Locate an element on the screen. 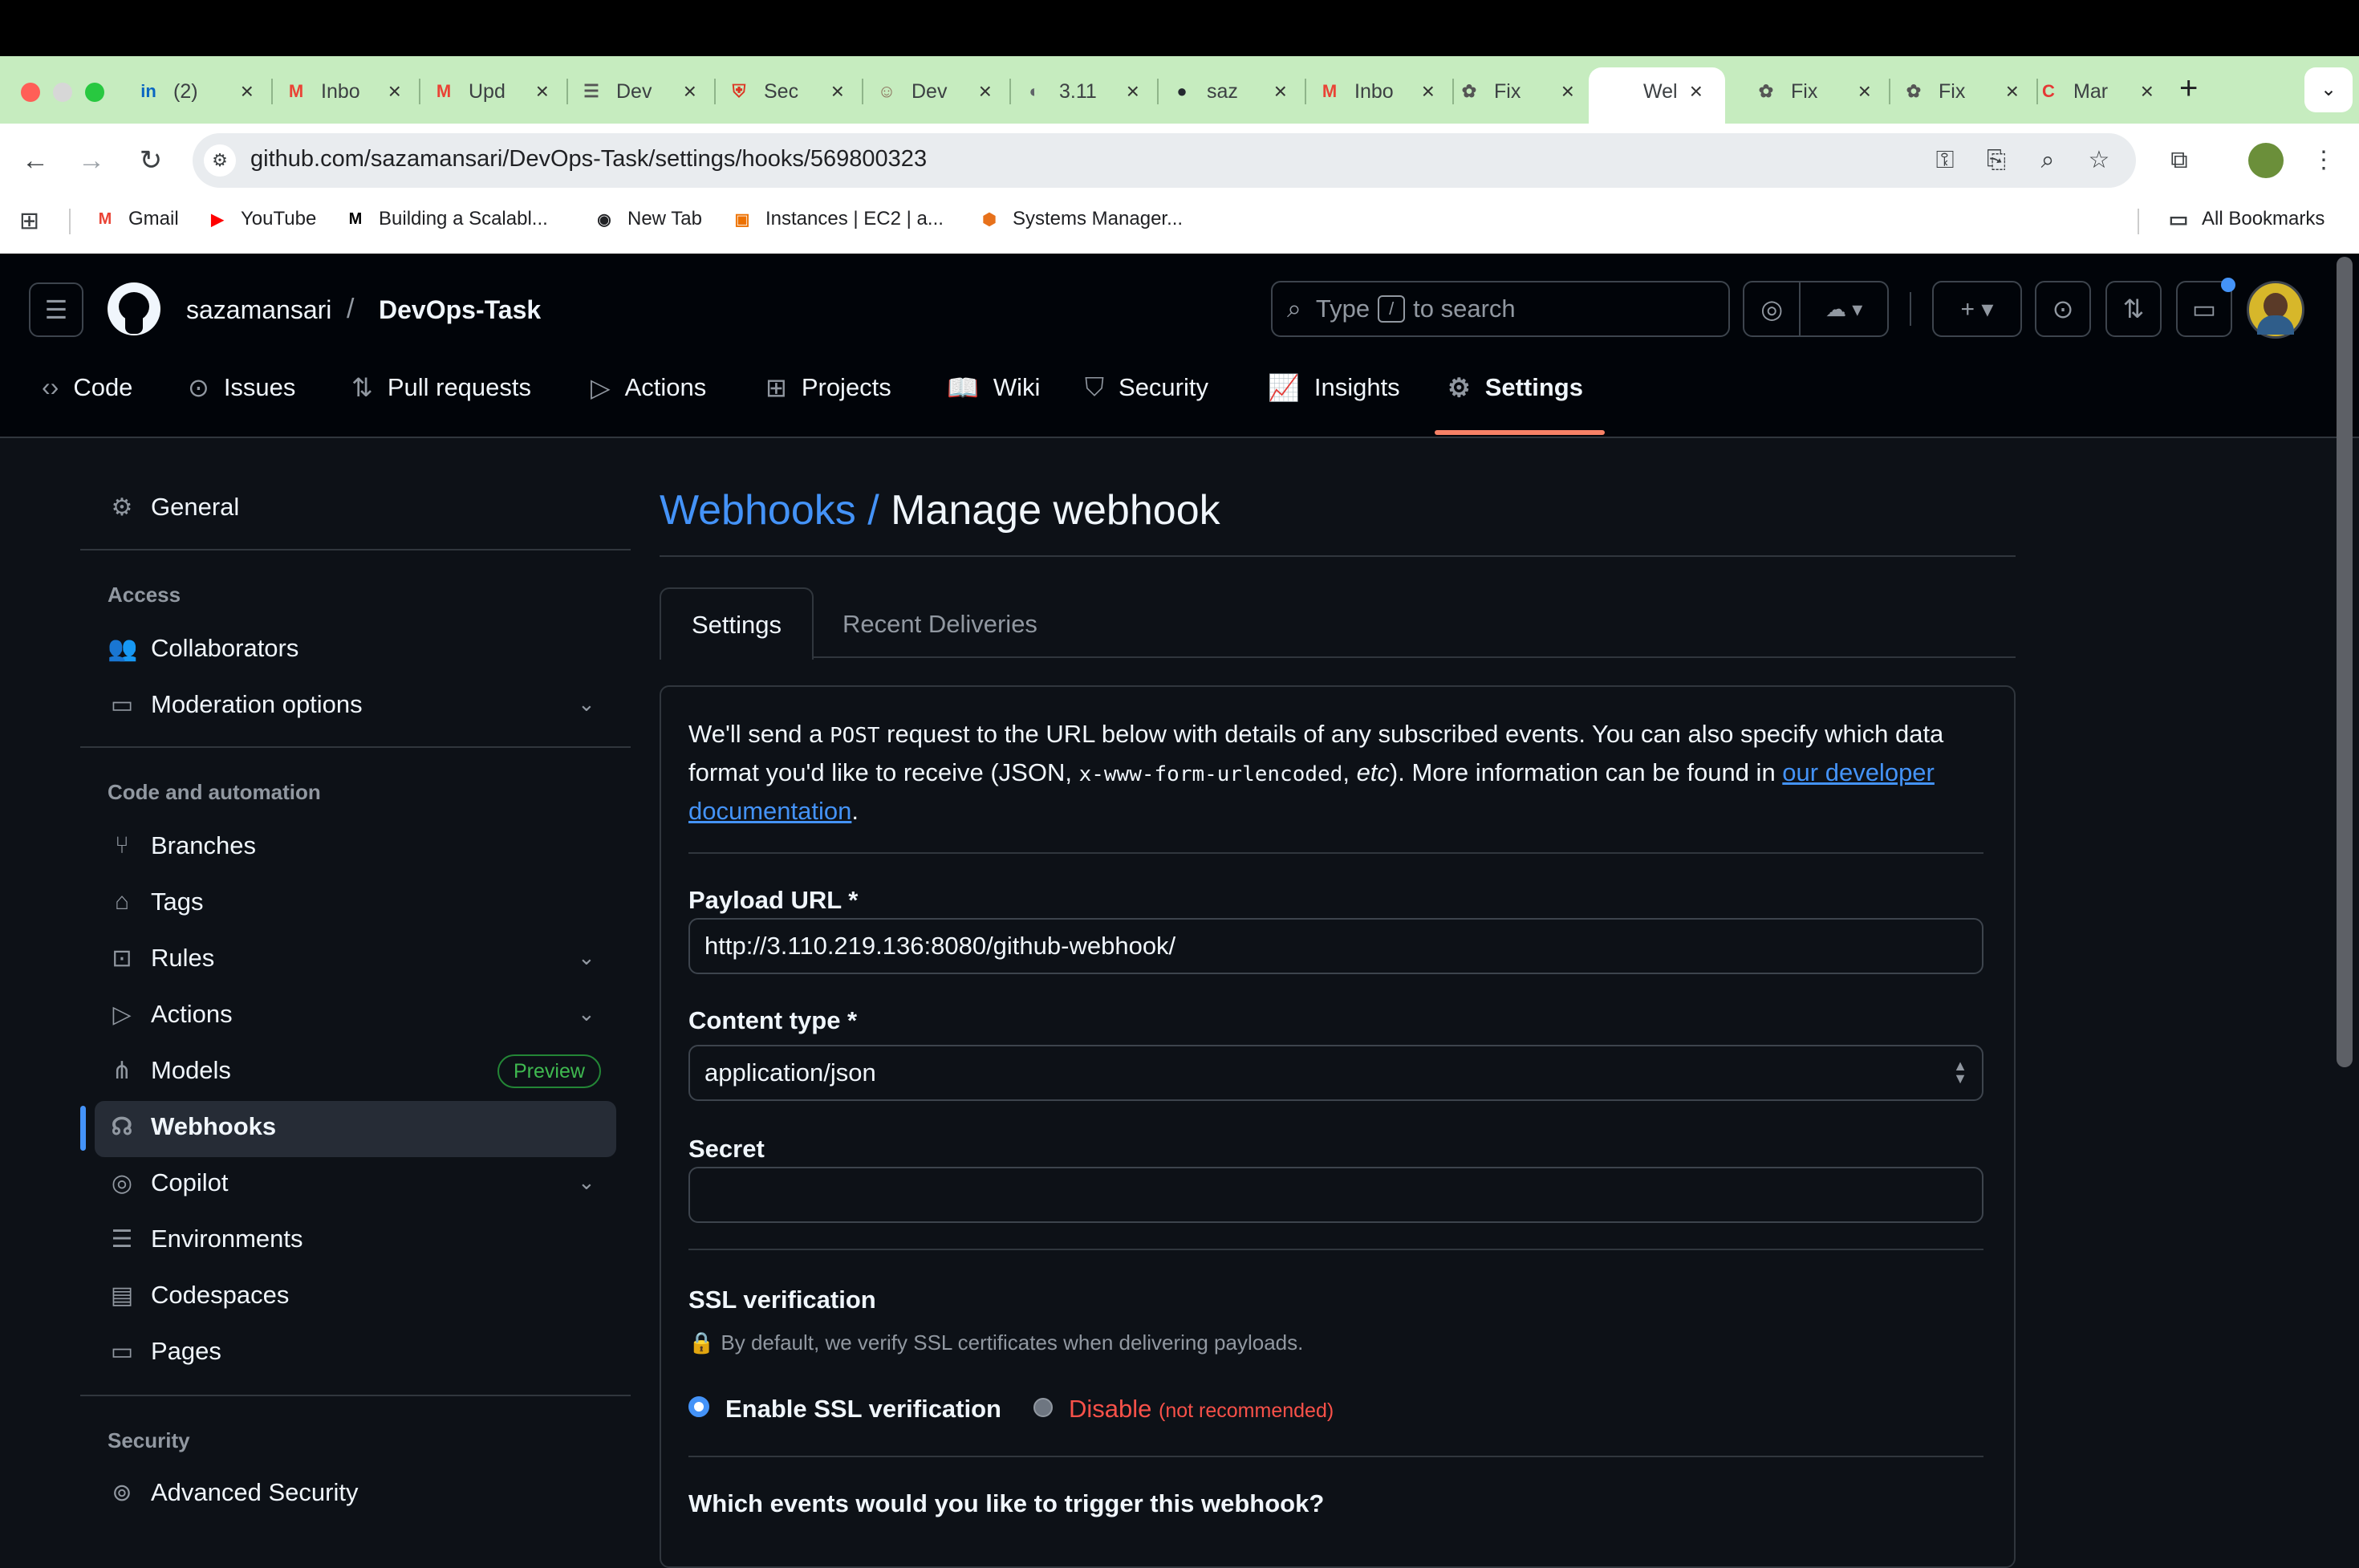  all-bookmarks-button: ▭ All Bookmarks is located at coordinates (2245, 219).